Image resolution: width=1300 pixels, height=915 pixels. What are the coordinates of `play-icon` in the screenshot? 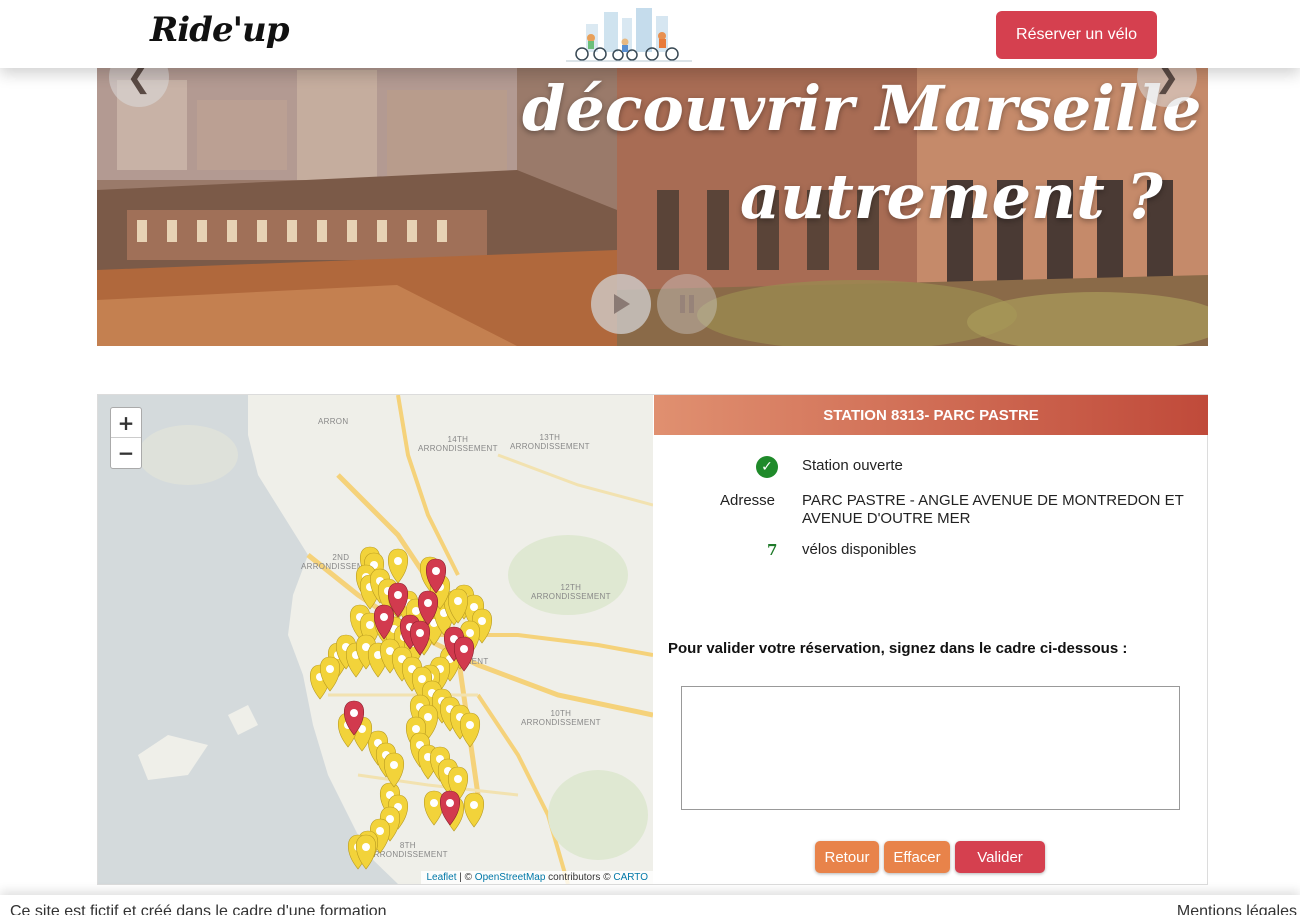 It's located at (622, 304).